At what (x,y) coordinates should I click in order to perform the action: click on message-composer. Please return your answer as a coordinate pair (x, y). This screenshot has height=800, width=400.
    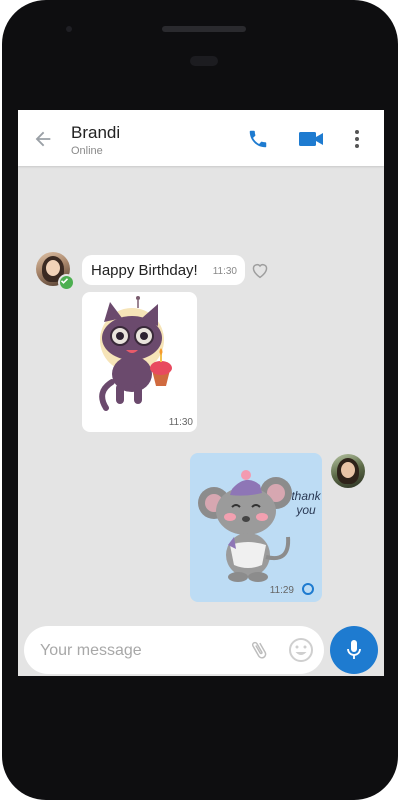
    Looking at the image, I should click on (174, 650).